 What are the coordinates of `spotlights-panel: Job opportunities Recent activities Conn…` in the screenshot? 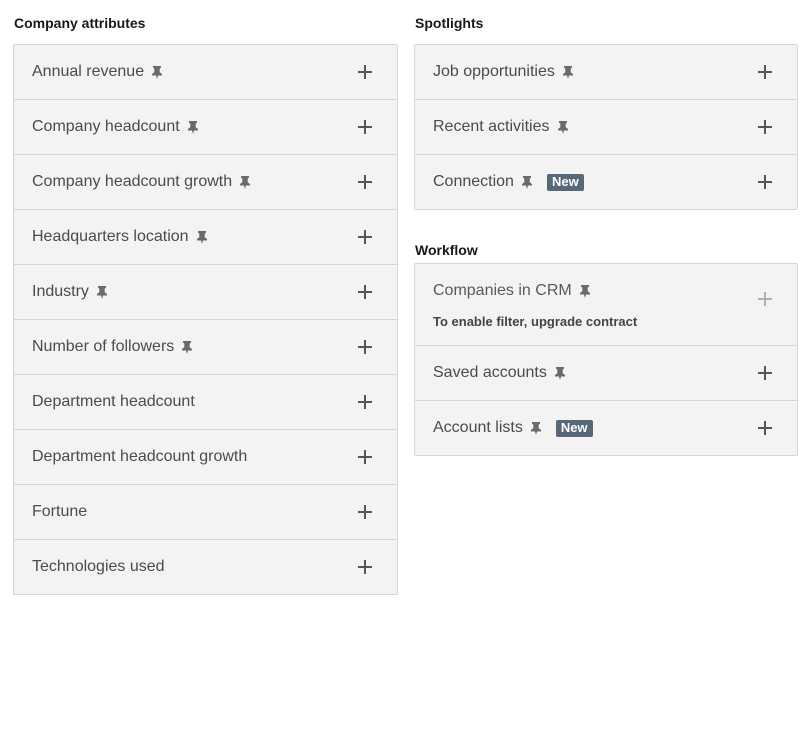 It's located at (606, 127).